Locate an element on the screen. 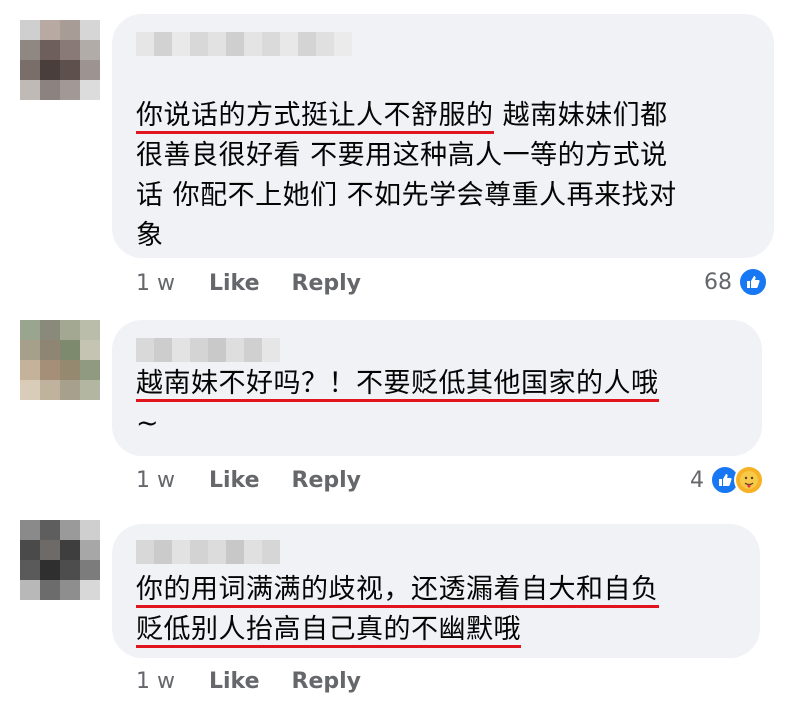 This screenshot has width=800, height=708. reaction-count: 4 is located at coordinates (697, 480).